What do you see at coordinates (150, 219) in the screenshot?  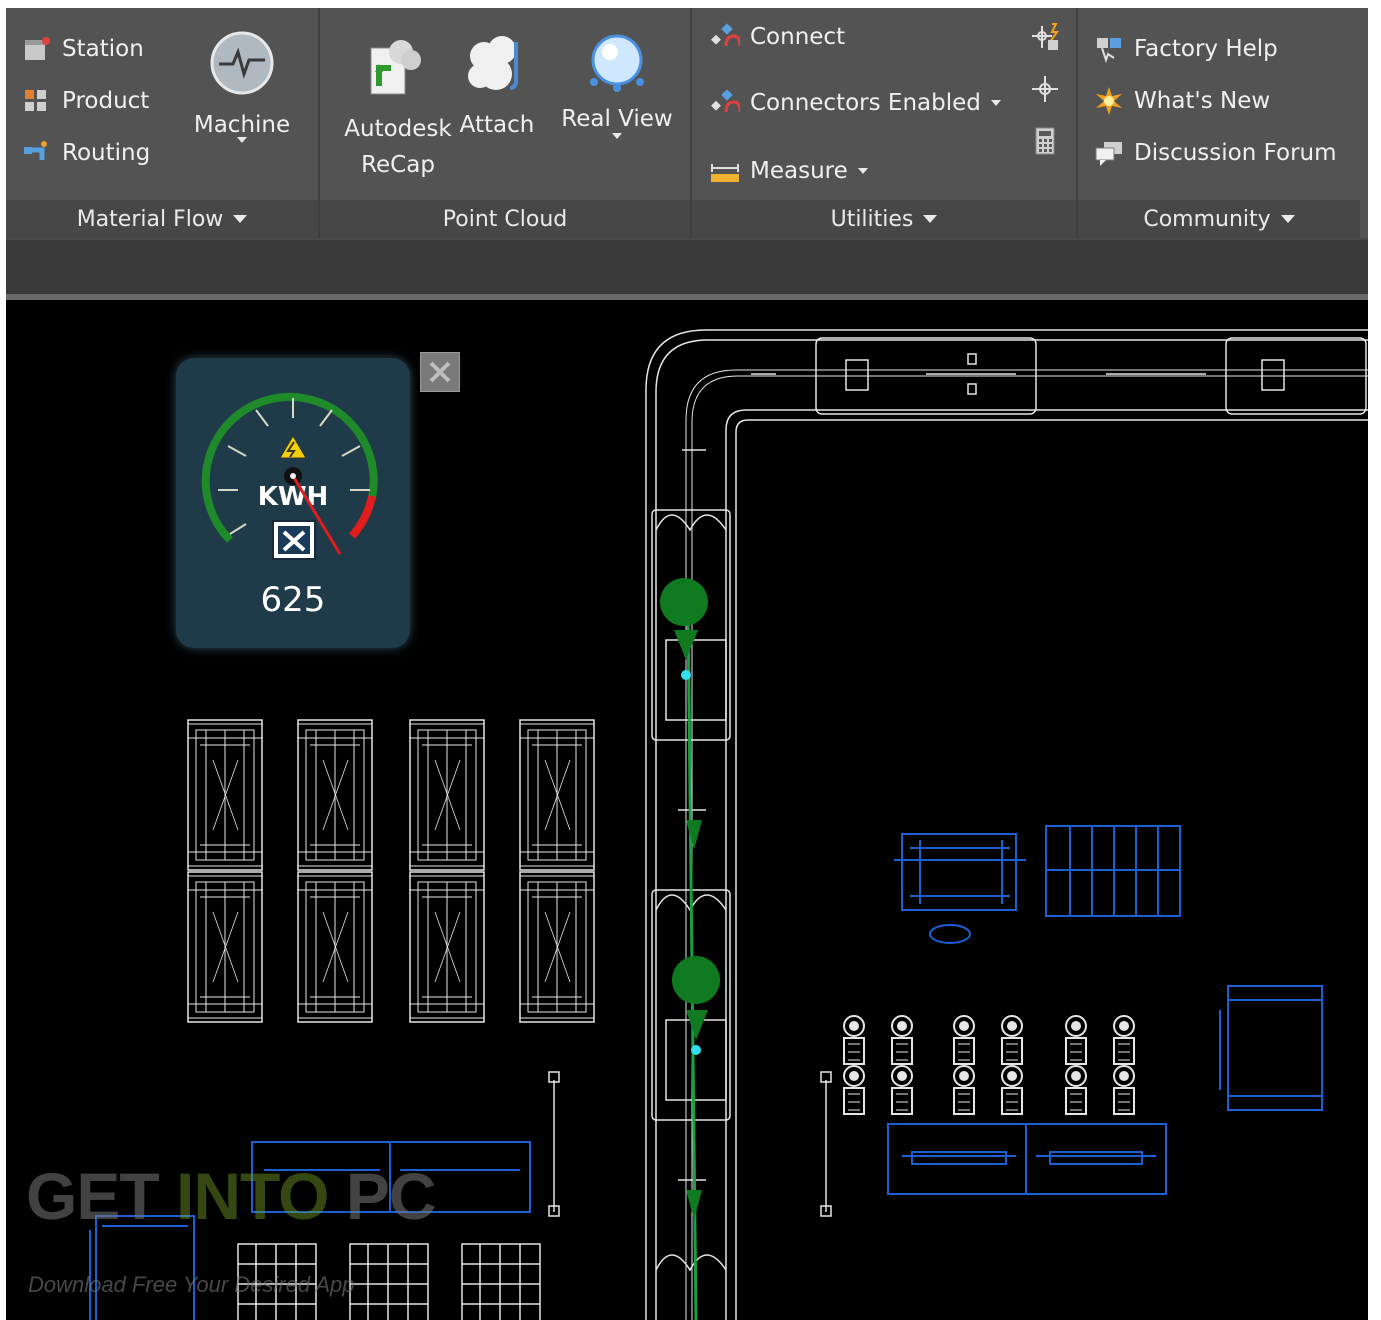 I see `material-flow-title: Material Flow` at bounding box center [150, 219].